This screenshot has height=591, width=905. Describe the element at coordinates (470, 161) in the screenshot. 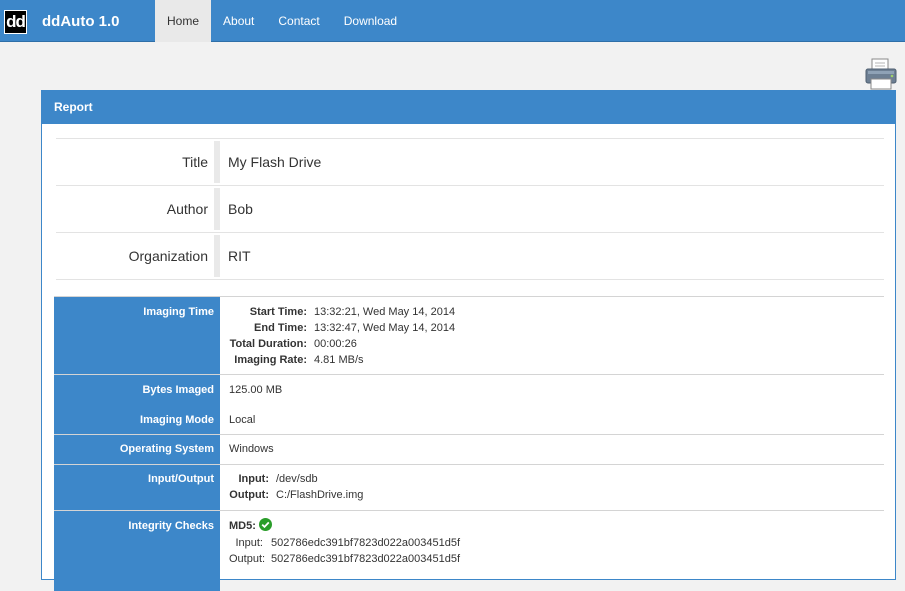

I see `meta-row-title: Title My Flash Drive` at that location.